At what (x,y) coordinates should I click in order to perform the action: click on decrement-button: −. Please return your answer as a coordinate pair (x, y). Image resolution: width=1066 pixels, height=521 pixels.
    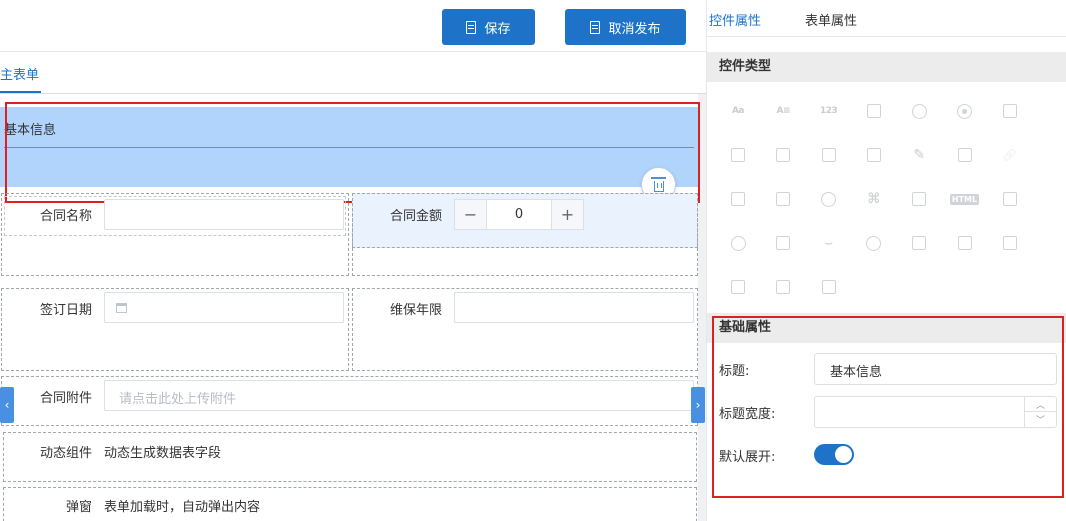
    Looking at the image, I should click on (471, 214).